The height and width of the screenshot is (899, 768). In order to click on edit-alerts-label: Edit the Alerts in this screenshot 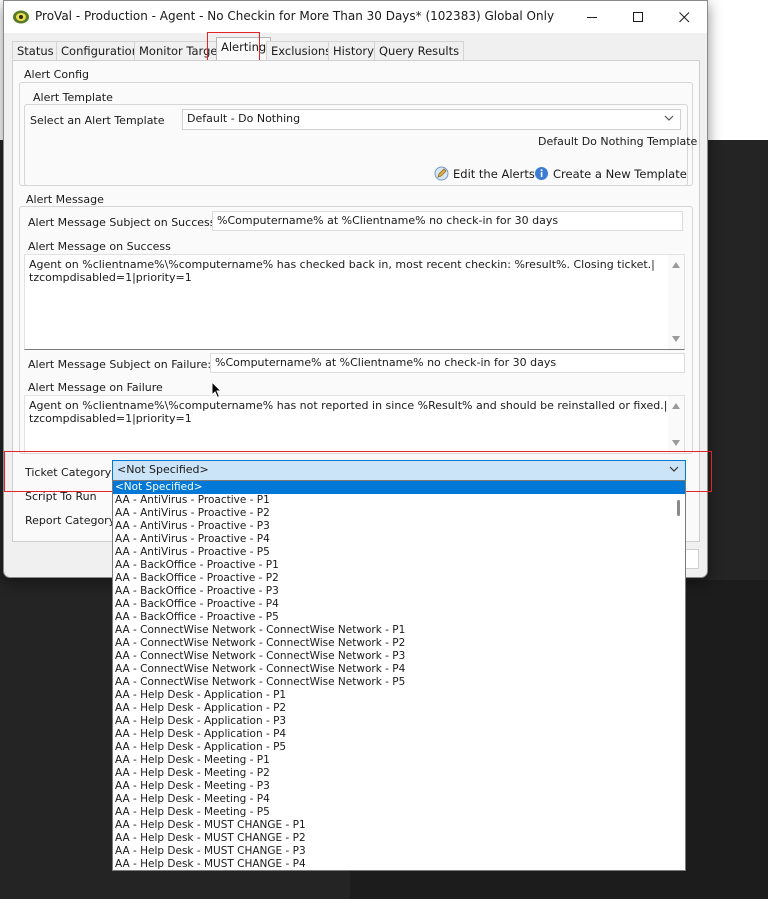, I will do `click(494, 173)`.